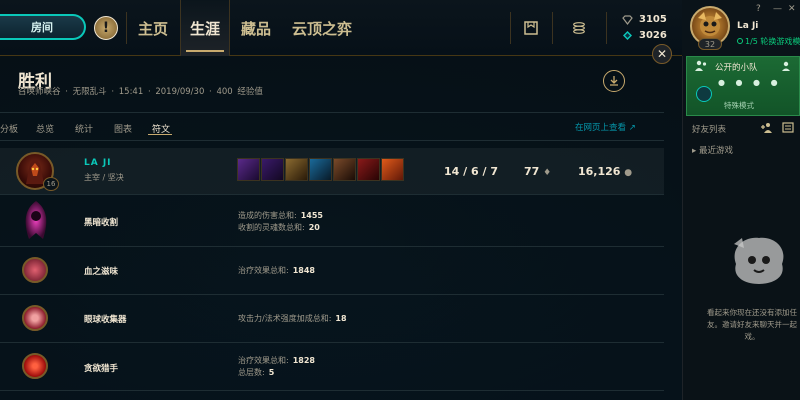 This screenshot has width=800, height=400. What do you see at coordinates (709, 130) in the screenshot?
I see `friends-list-title: 好友列表` at bounding box center [709, 130].